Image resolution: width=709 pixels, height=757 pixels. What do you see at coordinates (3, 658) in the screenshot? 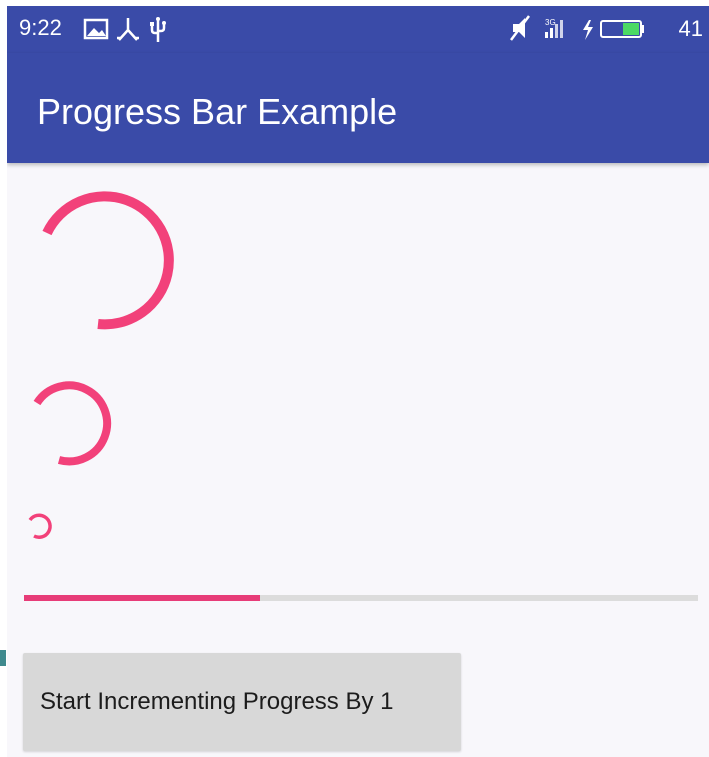
I see `edge-marker` at bounding box center [3, 658].